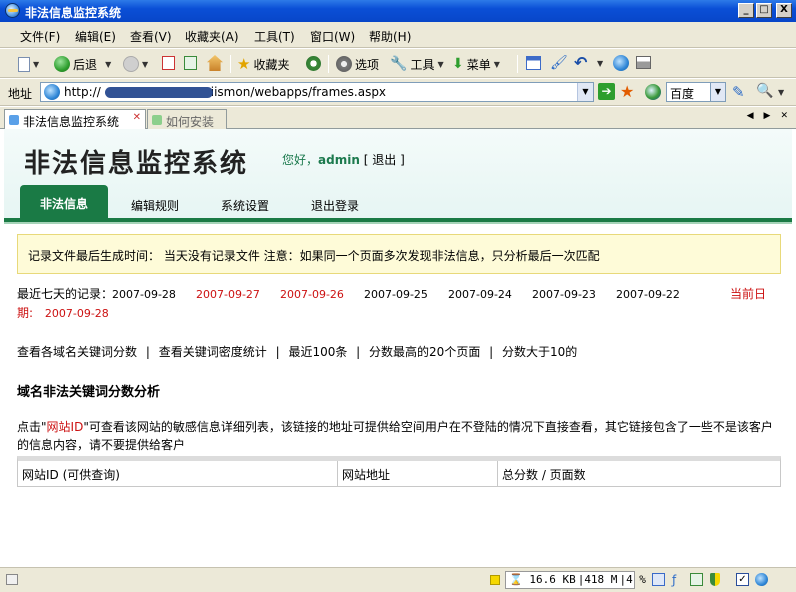  I want to click on back-button: 后退 ▼, so click(82, 64).